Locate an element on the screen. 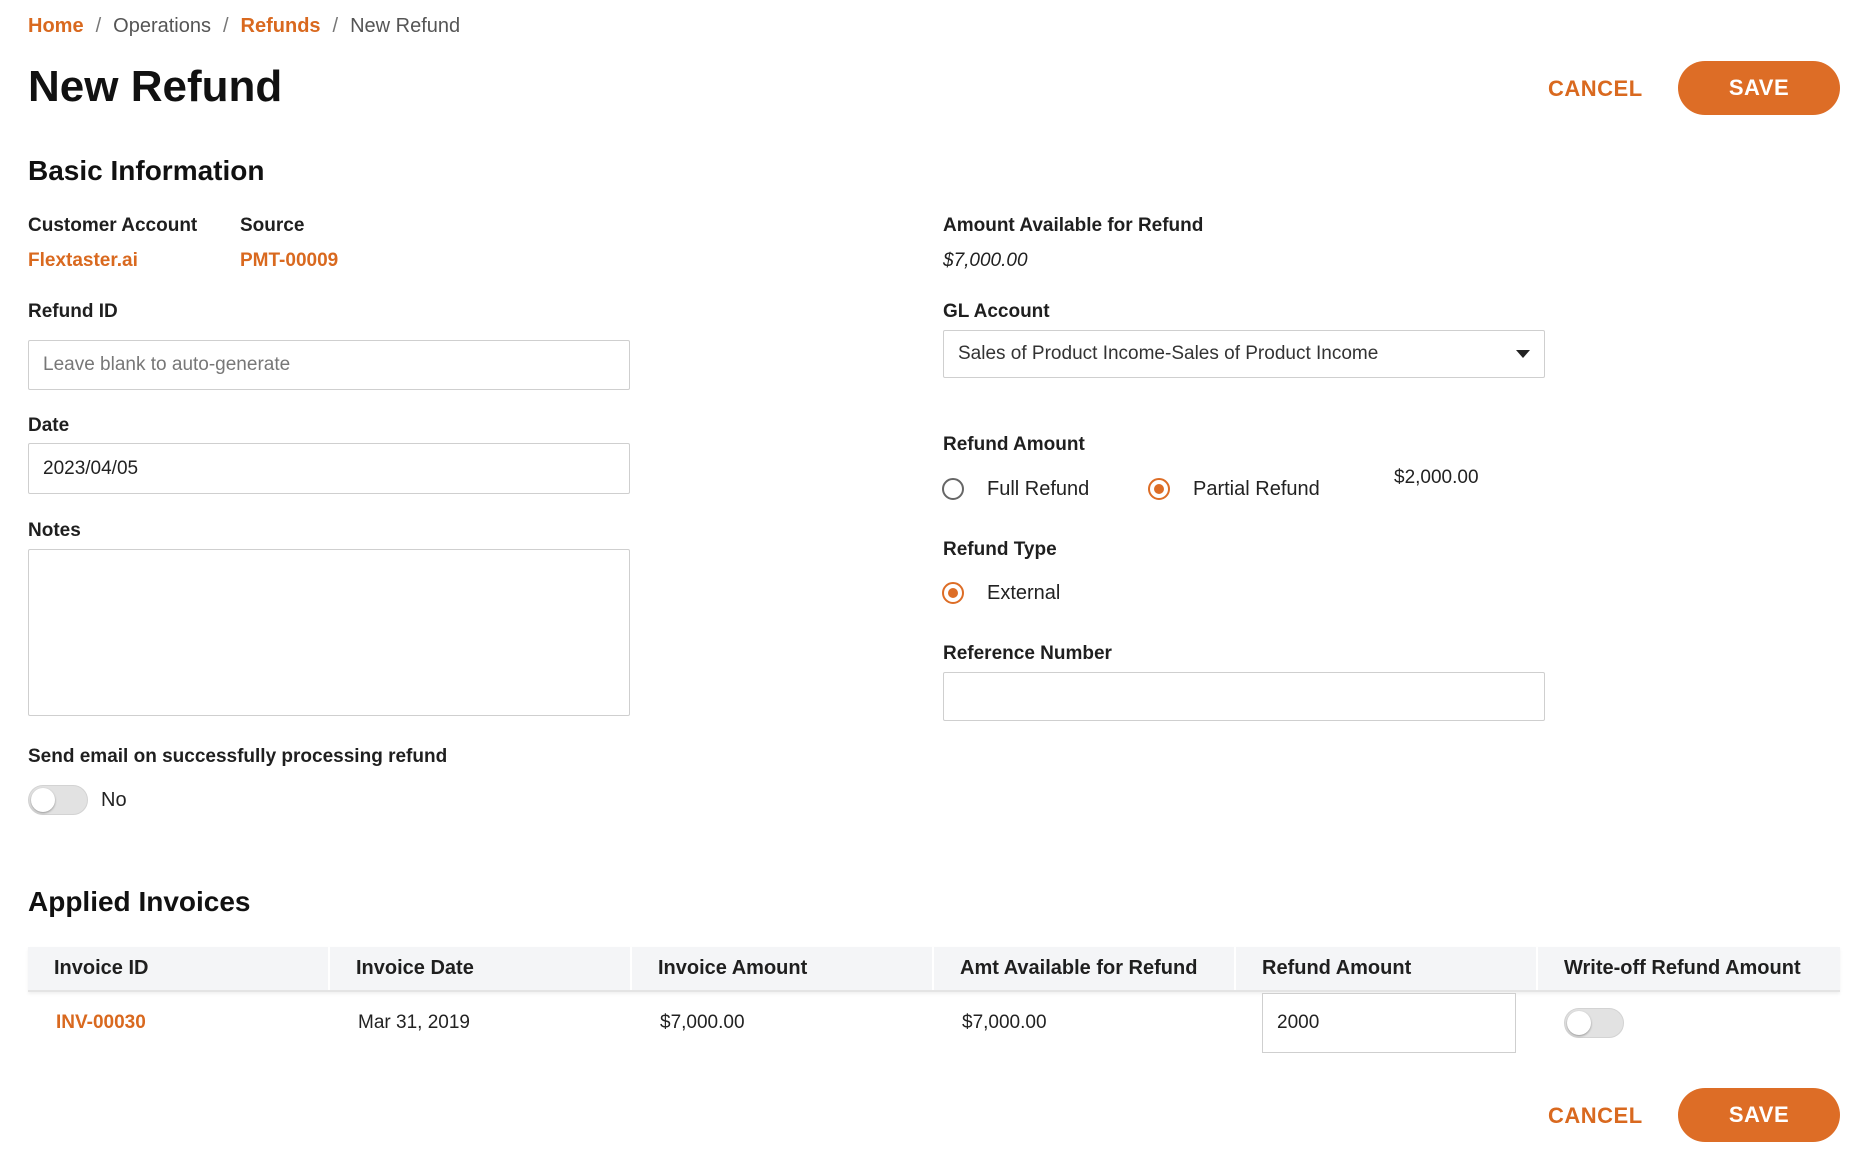  amt-available-cell: $7,000.00 is located at coordinates (1004, 1022).